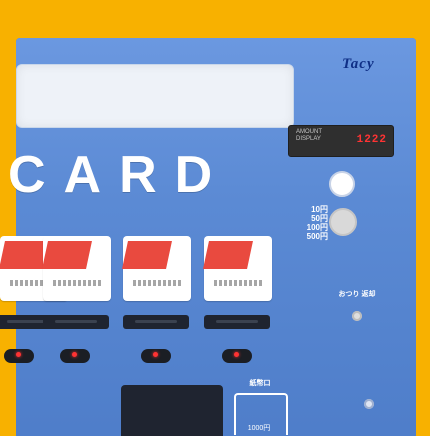  I want to click on coin-500: 500円, so click(317, 236).